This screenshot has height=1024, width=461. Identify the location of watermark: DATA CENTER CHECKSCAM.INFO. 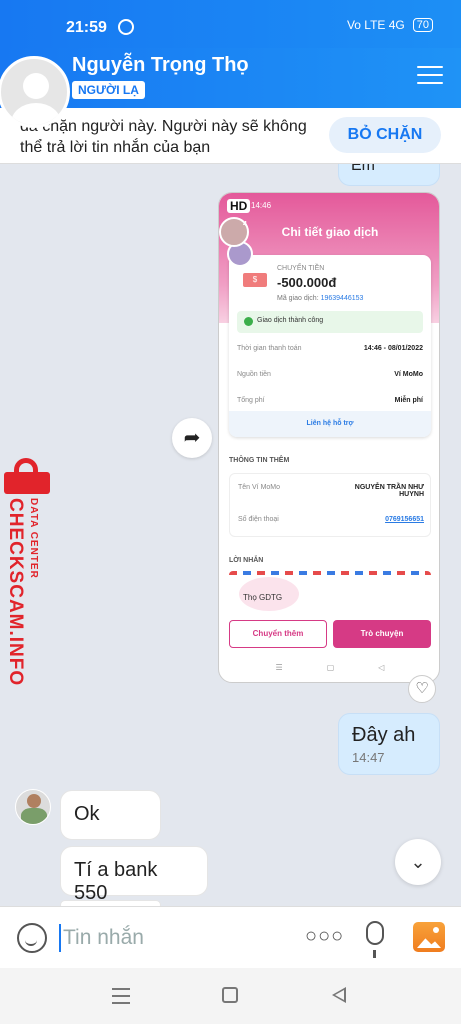
(27, 572).